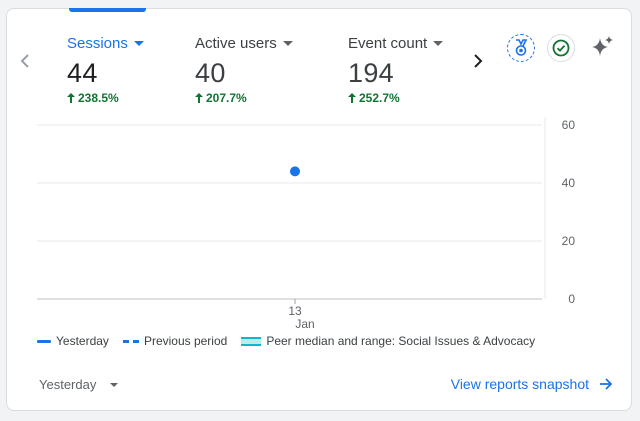 The height and width of the screenshot is (421, 640). Describe the element at coordinates (571, 299) in the screenshot. I see `y-tick-label: 0` at that location.